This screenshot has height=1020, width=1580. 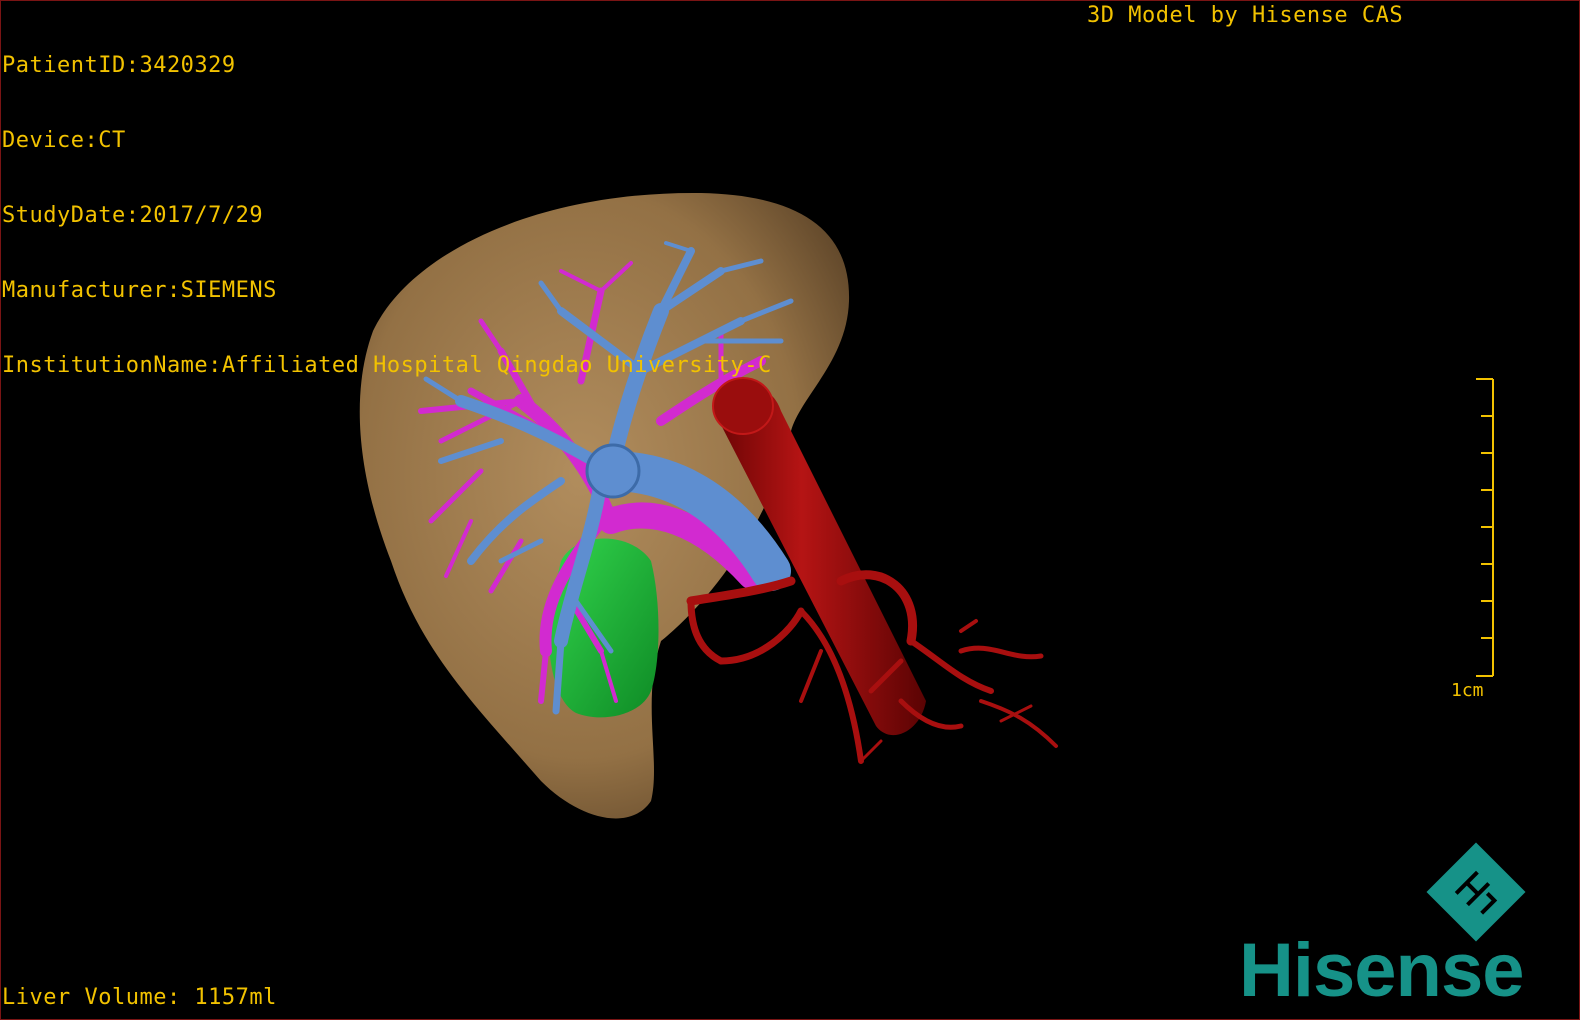 What do you see at coordinates (119, 65) in the screenshot?
I see `patient-id-text: PatientID:3420329` at bounding box center [119, 65].